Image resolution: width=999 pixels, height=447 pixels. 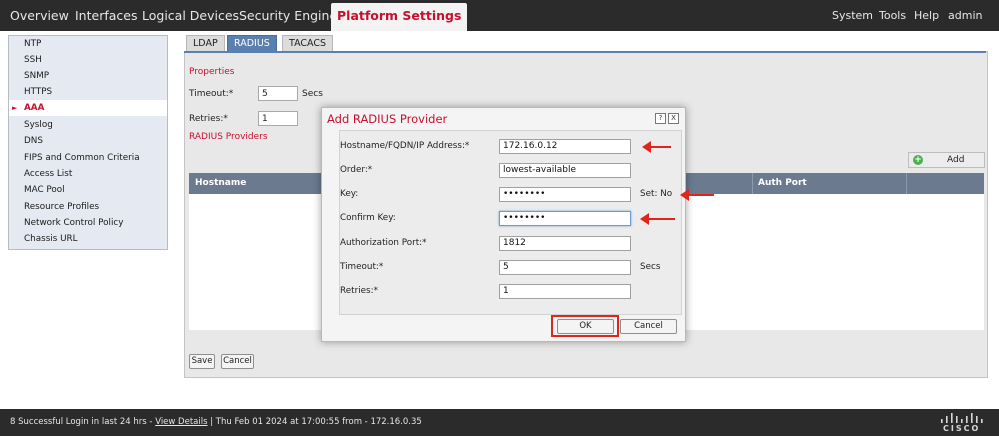 What do you see at coordinates (359, 291) in the screenshot?
I see `dialog-retries-label: Retries:*` at bounding box center [359, 291].